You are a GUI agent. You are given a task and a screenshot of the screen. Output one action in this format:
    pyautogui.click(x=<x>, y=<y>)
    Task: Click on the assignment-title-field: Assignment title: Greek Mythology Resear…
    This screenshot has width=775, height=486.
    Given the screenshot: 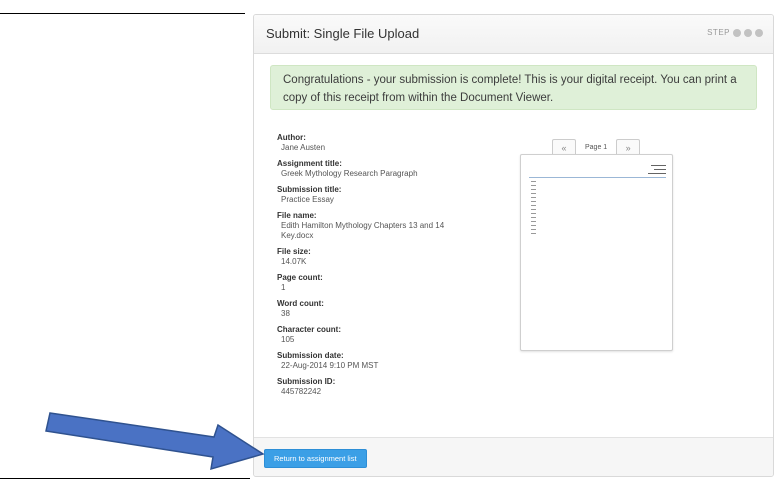 What is the action you would take?
    pyautogui.click(x=377, y=169)
    